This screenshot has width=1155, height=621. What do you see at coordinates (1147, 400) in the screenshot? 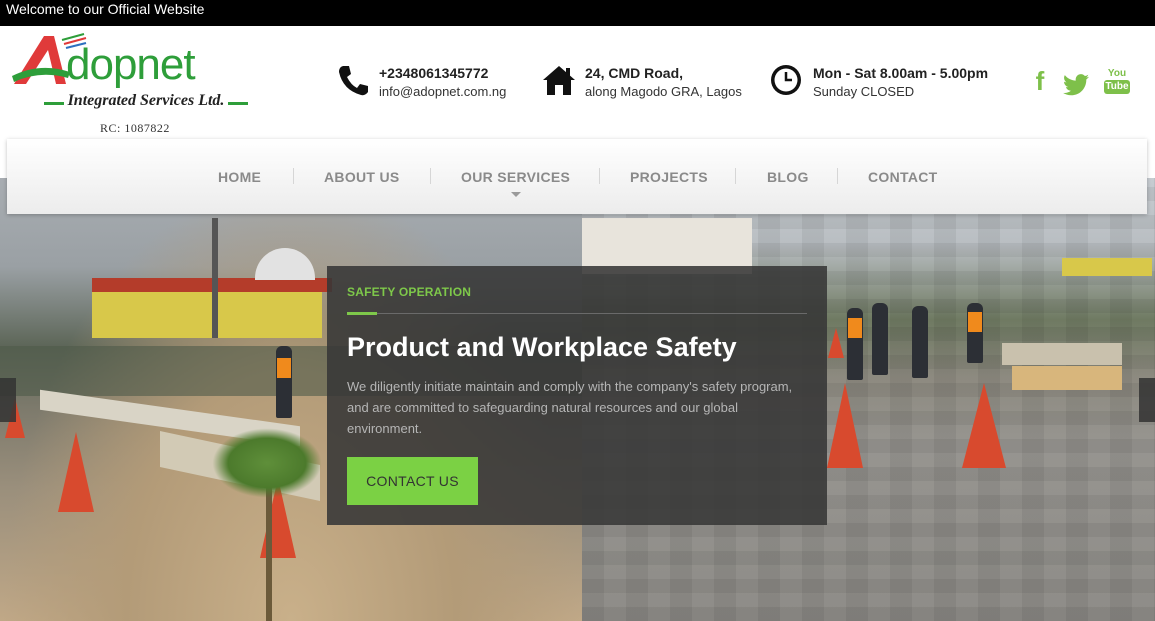
I see `slider-next-arrow` at bounding box center [1147, 400].